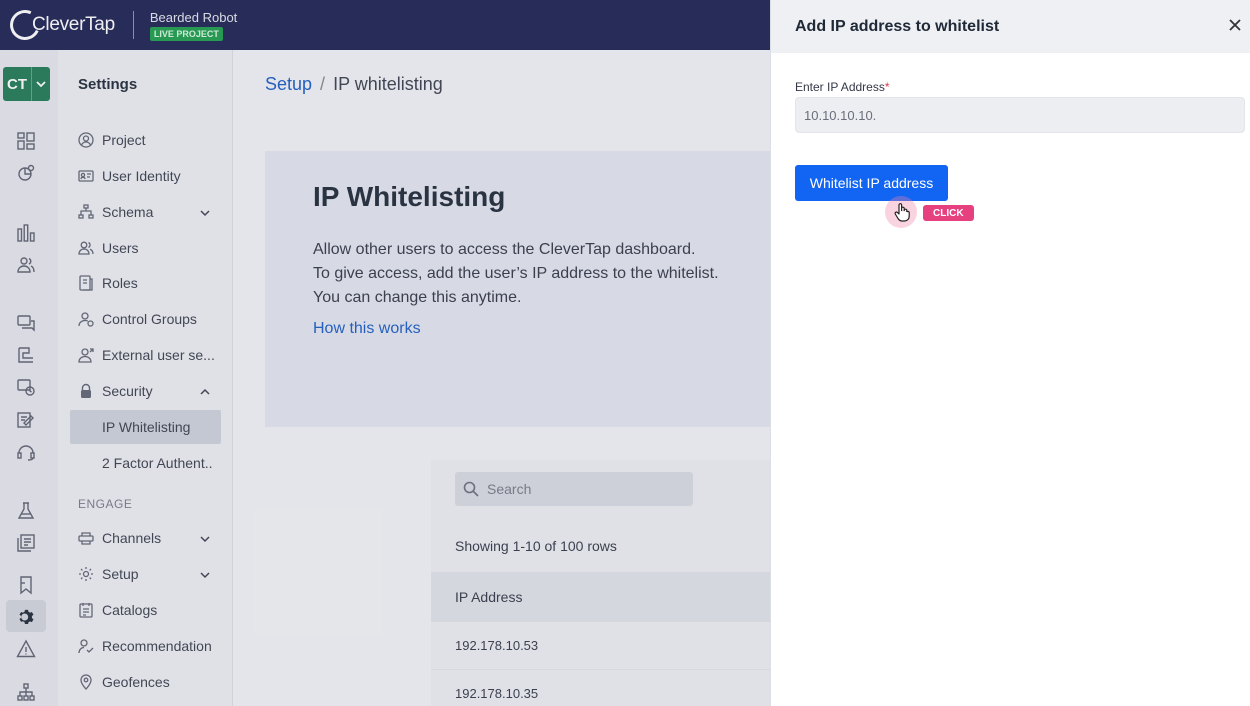  I want to click on ip-field-label-text: Enter IP Address, so click(840, 87).